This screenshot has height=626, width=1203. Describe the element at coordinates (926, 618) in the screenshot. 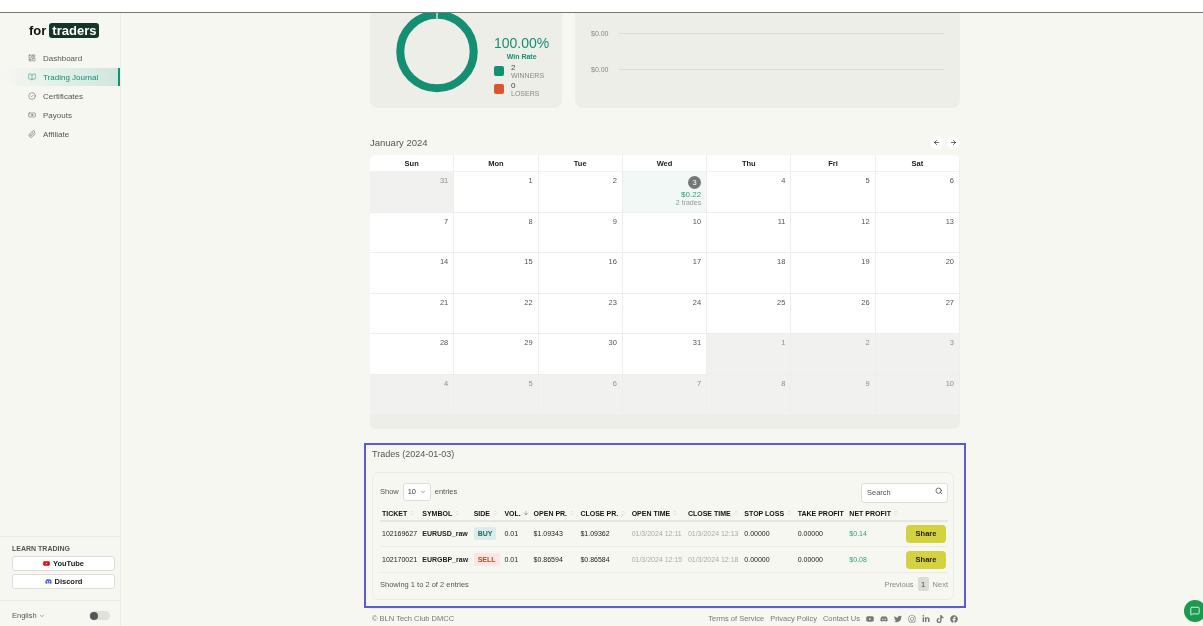

I see `linkedin-icon` at that location.